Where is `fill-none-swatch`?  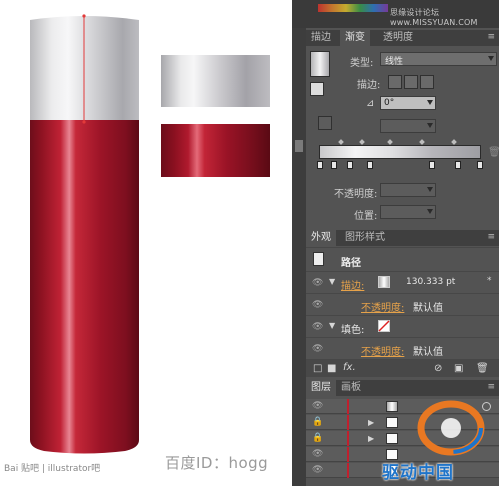 fill-none-swatch is located at coordinates (384, 326).